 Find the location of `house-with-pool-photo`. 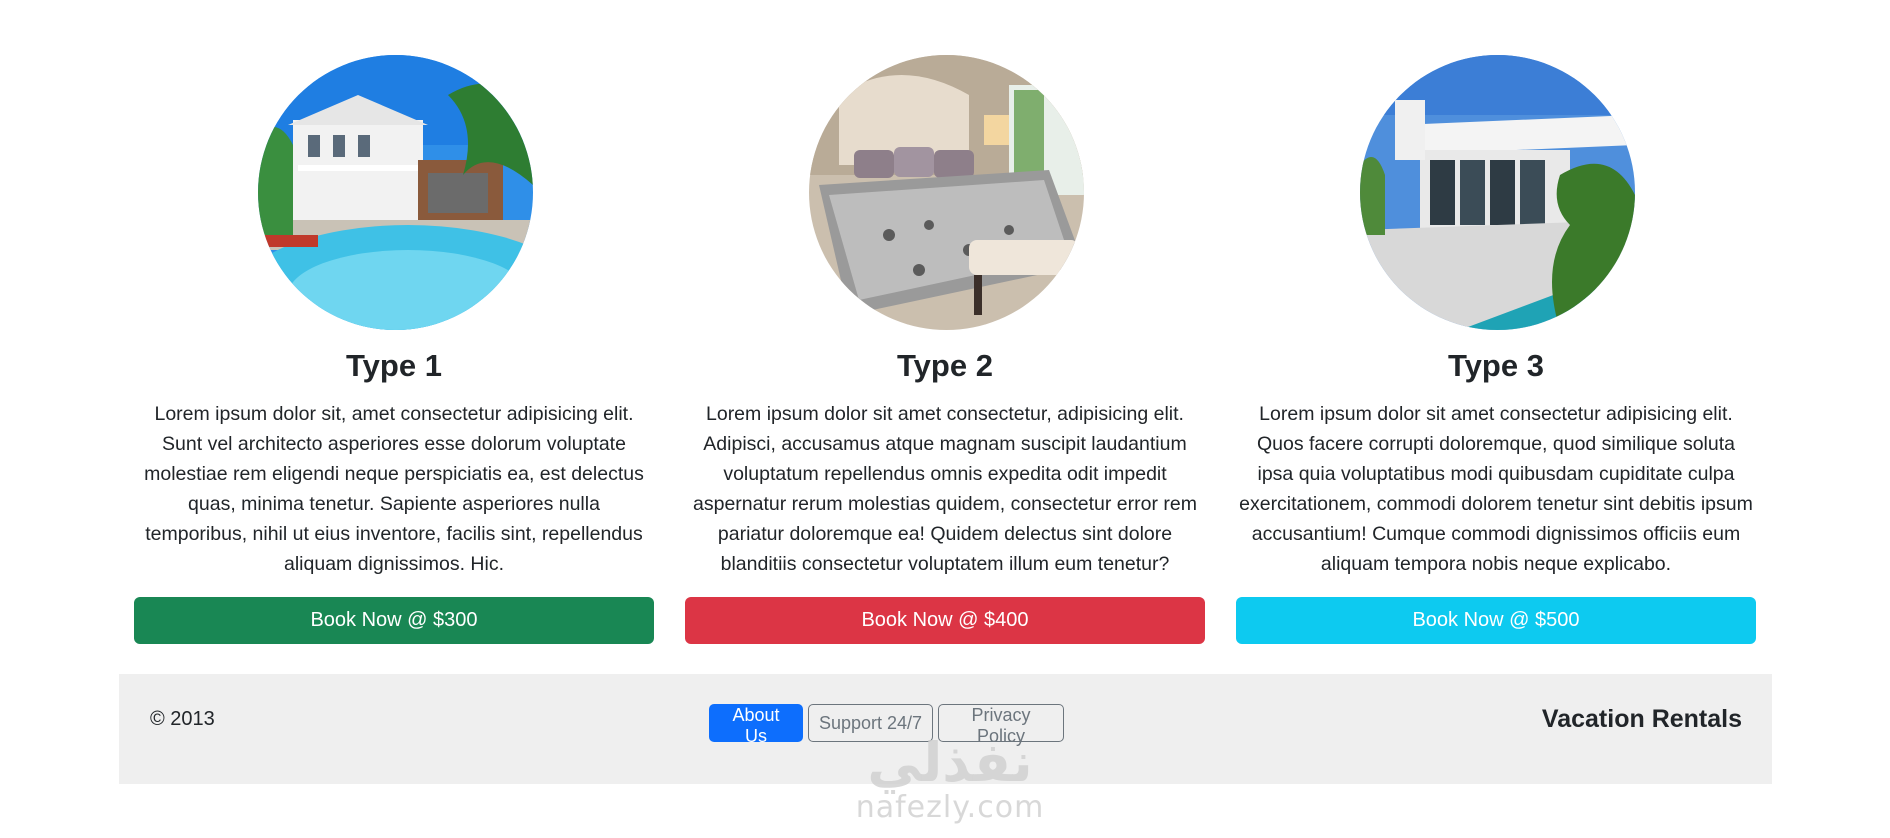

house-with-pool-photo is located at coordinates (395, 192).